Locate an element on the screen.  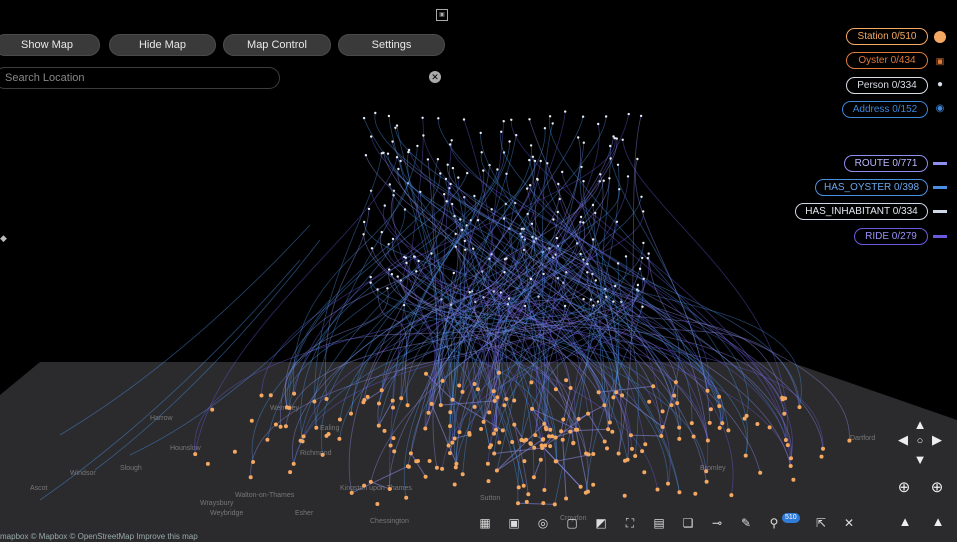
settings-button: Settings is located at coordinates (391, 45).